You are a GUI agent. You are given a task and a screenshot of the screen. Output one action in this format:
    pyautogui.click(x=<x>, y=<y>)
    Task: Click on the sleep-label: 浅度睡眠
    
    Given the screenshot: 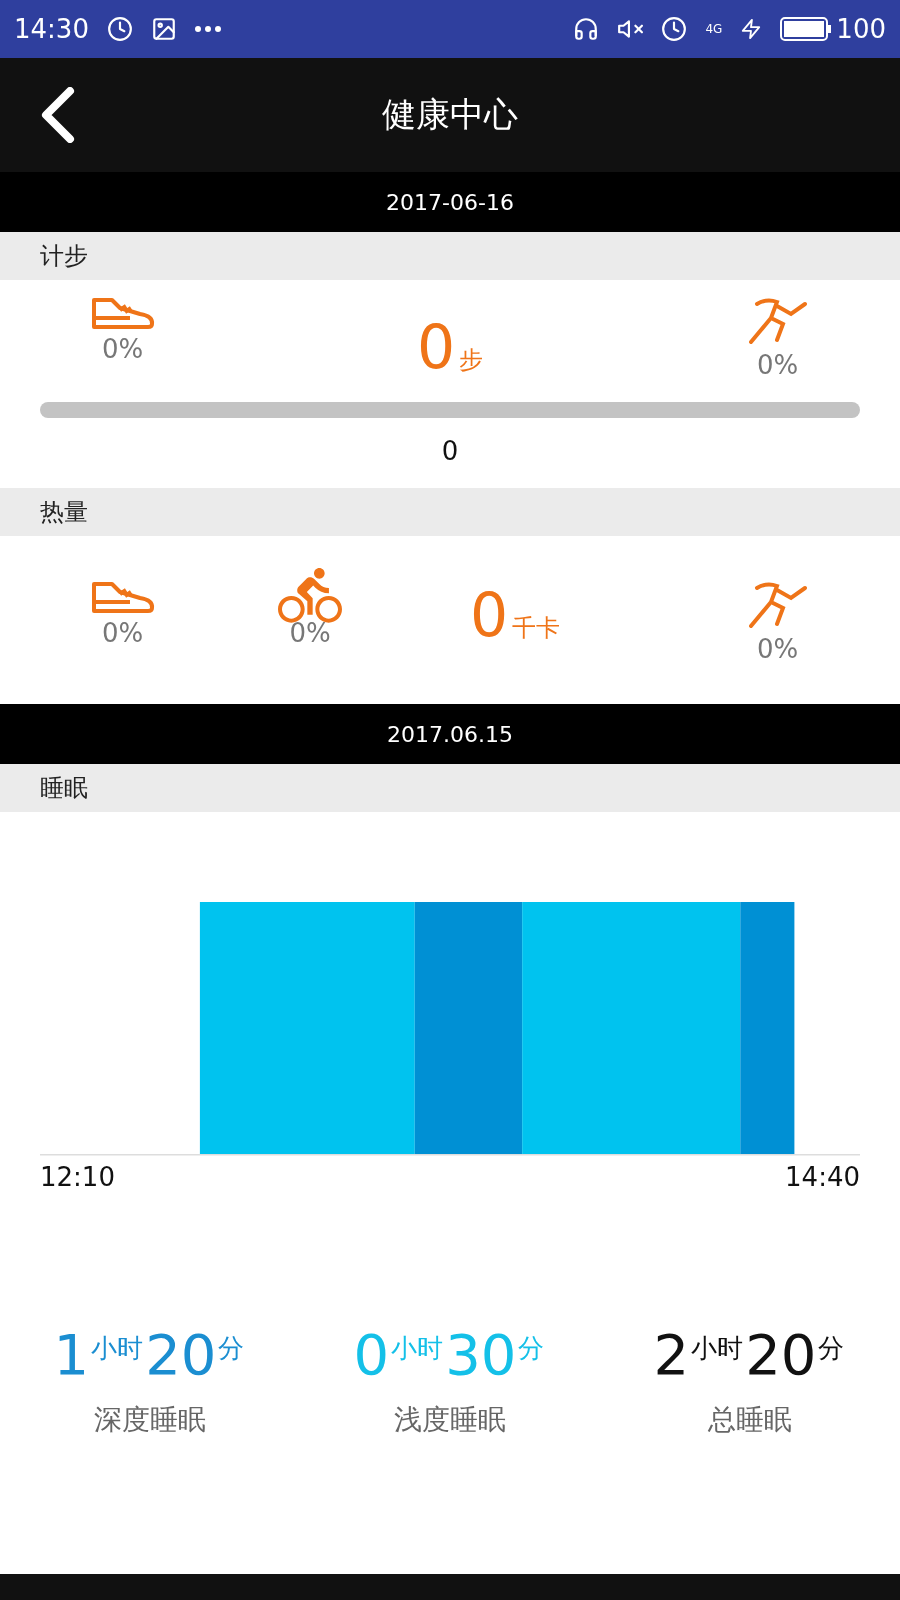 What is the action you would take?
    pyautogui.click(x=450, y=1420)
    